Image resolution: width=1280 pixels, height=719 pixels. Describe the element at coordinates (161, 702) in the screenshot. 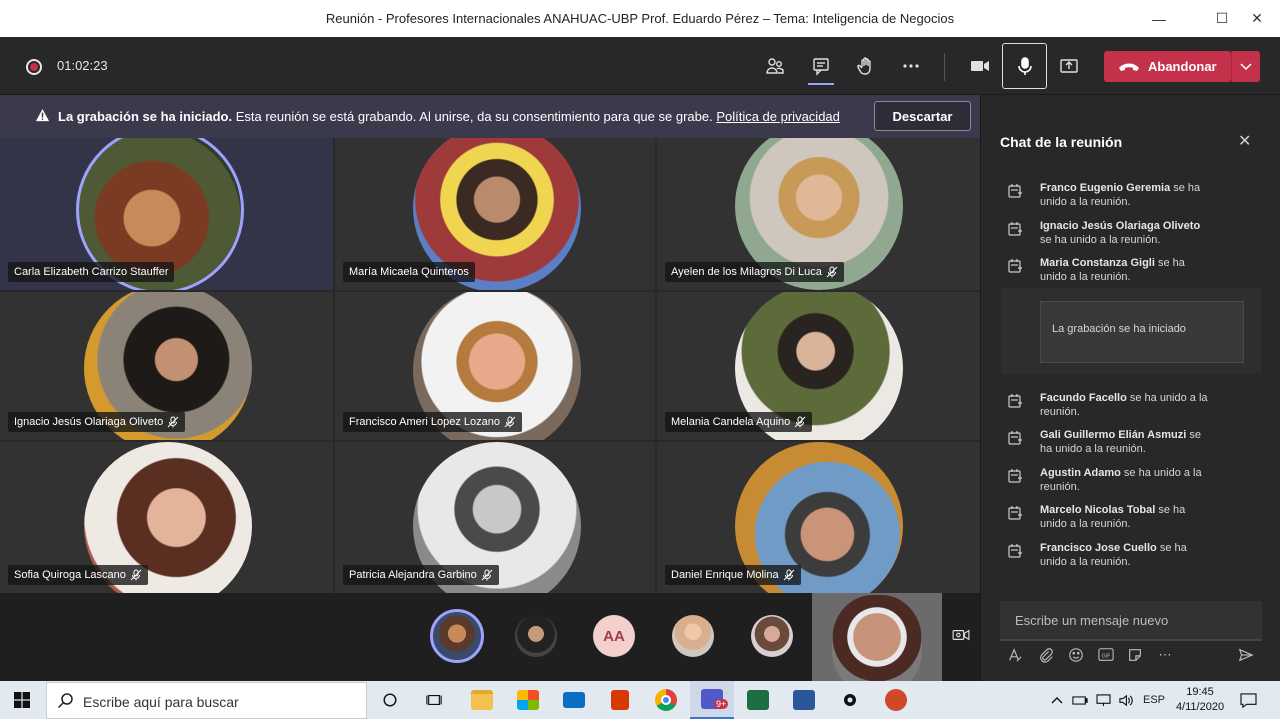

I see `search-placeholder: Escribe aquí para buscar` at that location.